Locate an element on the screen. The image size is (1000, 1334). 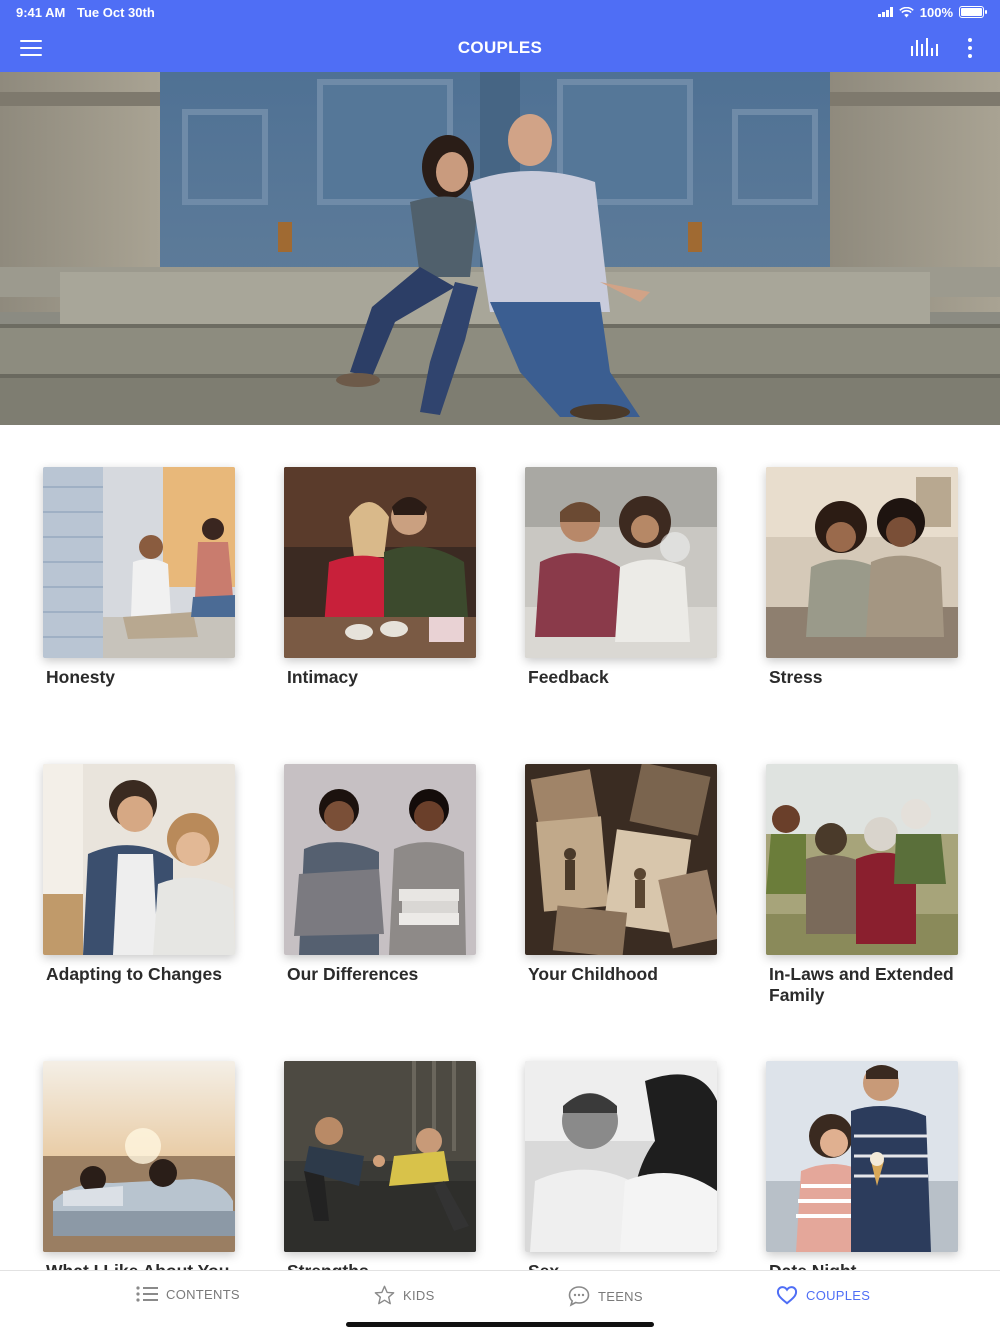
topic-label: Our Differences is located at coordinates (353, 974).